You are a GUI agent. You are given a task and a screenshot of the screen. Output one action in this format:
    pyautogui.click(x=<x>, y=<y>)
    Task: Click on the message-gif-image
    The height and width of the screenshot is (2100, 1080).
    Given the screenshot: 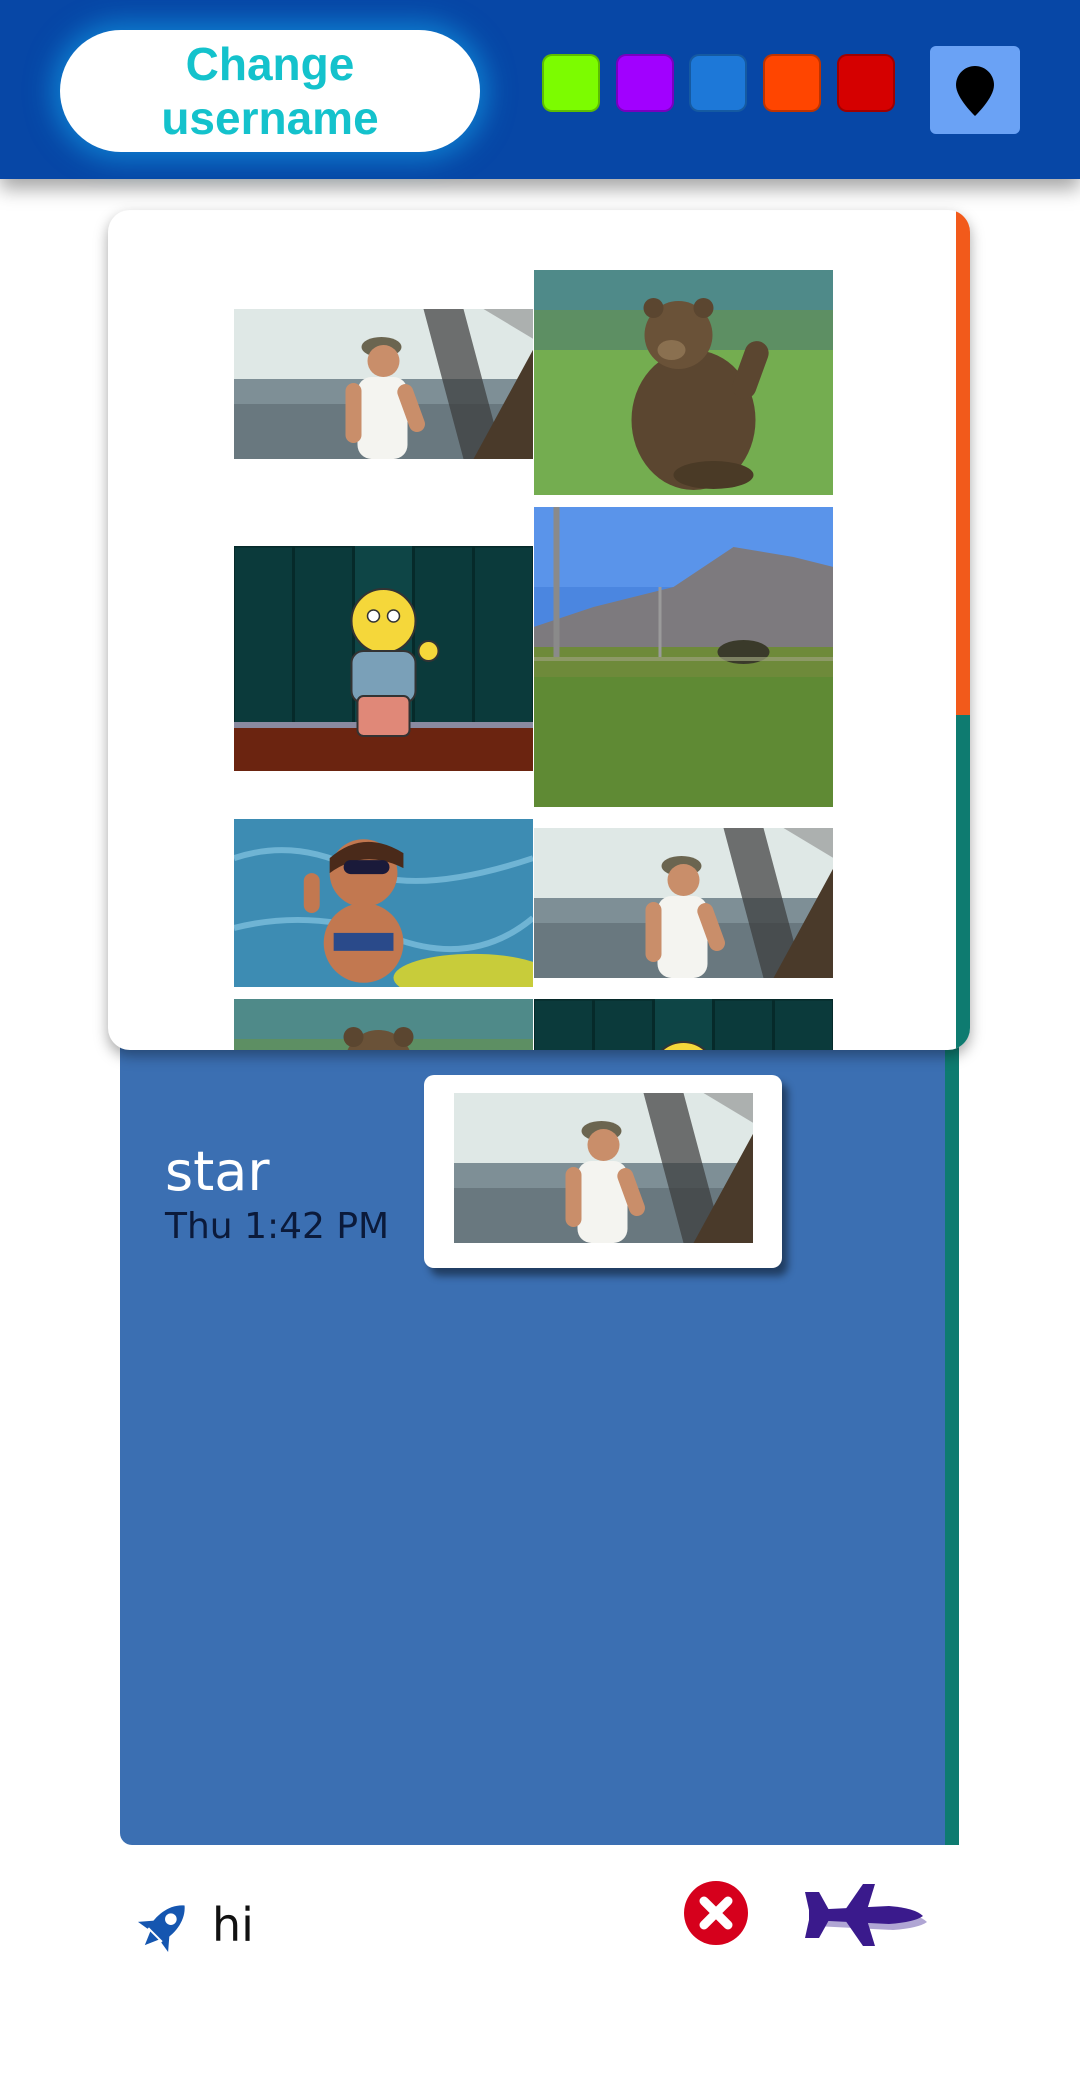 What is the action you would take?
    pyautogui.click(x=603, y=1168)
    